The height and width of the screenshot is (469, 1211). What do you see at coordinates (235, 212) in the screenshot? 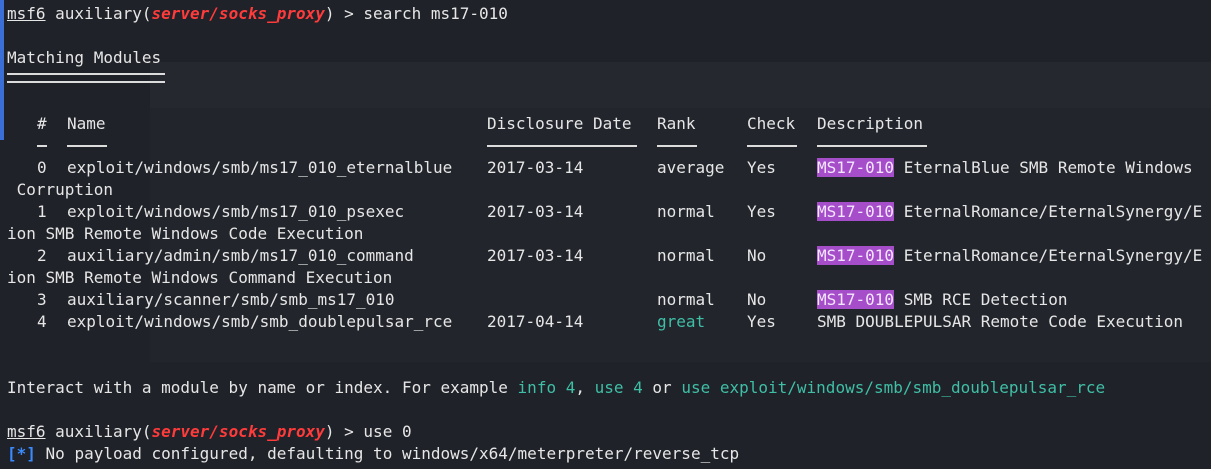
I see `row-1-name: exploit/windows/smb/ms17_010_psexec` at bounding box center [235, 212].